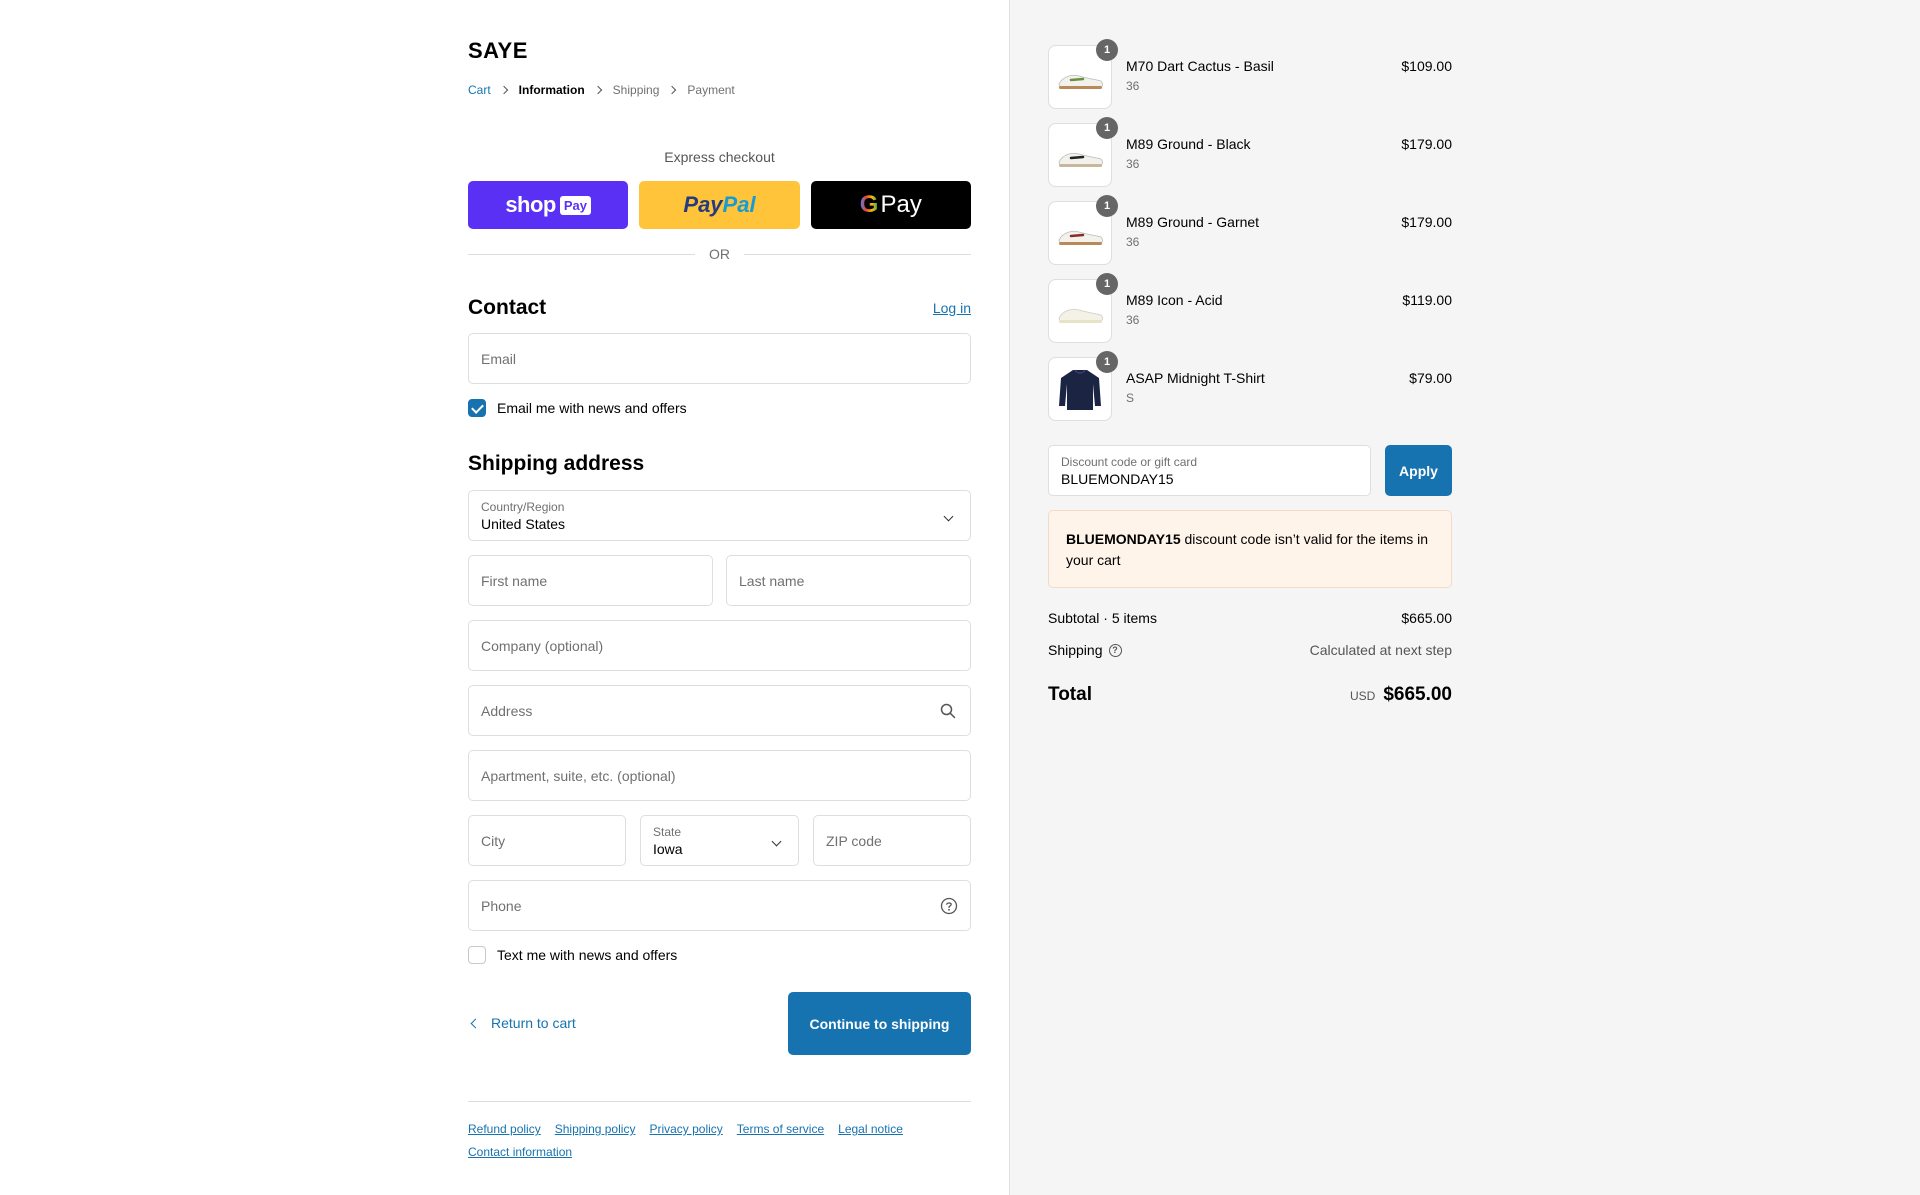 This screenshot has height=1195, width=1920. What do you see at coordinates (1070, 694) in the screenshot?
I see `total-label: Total` at bounding box center [1070, 694].